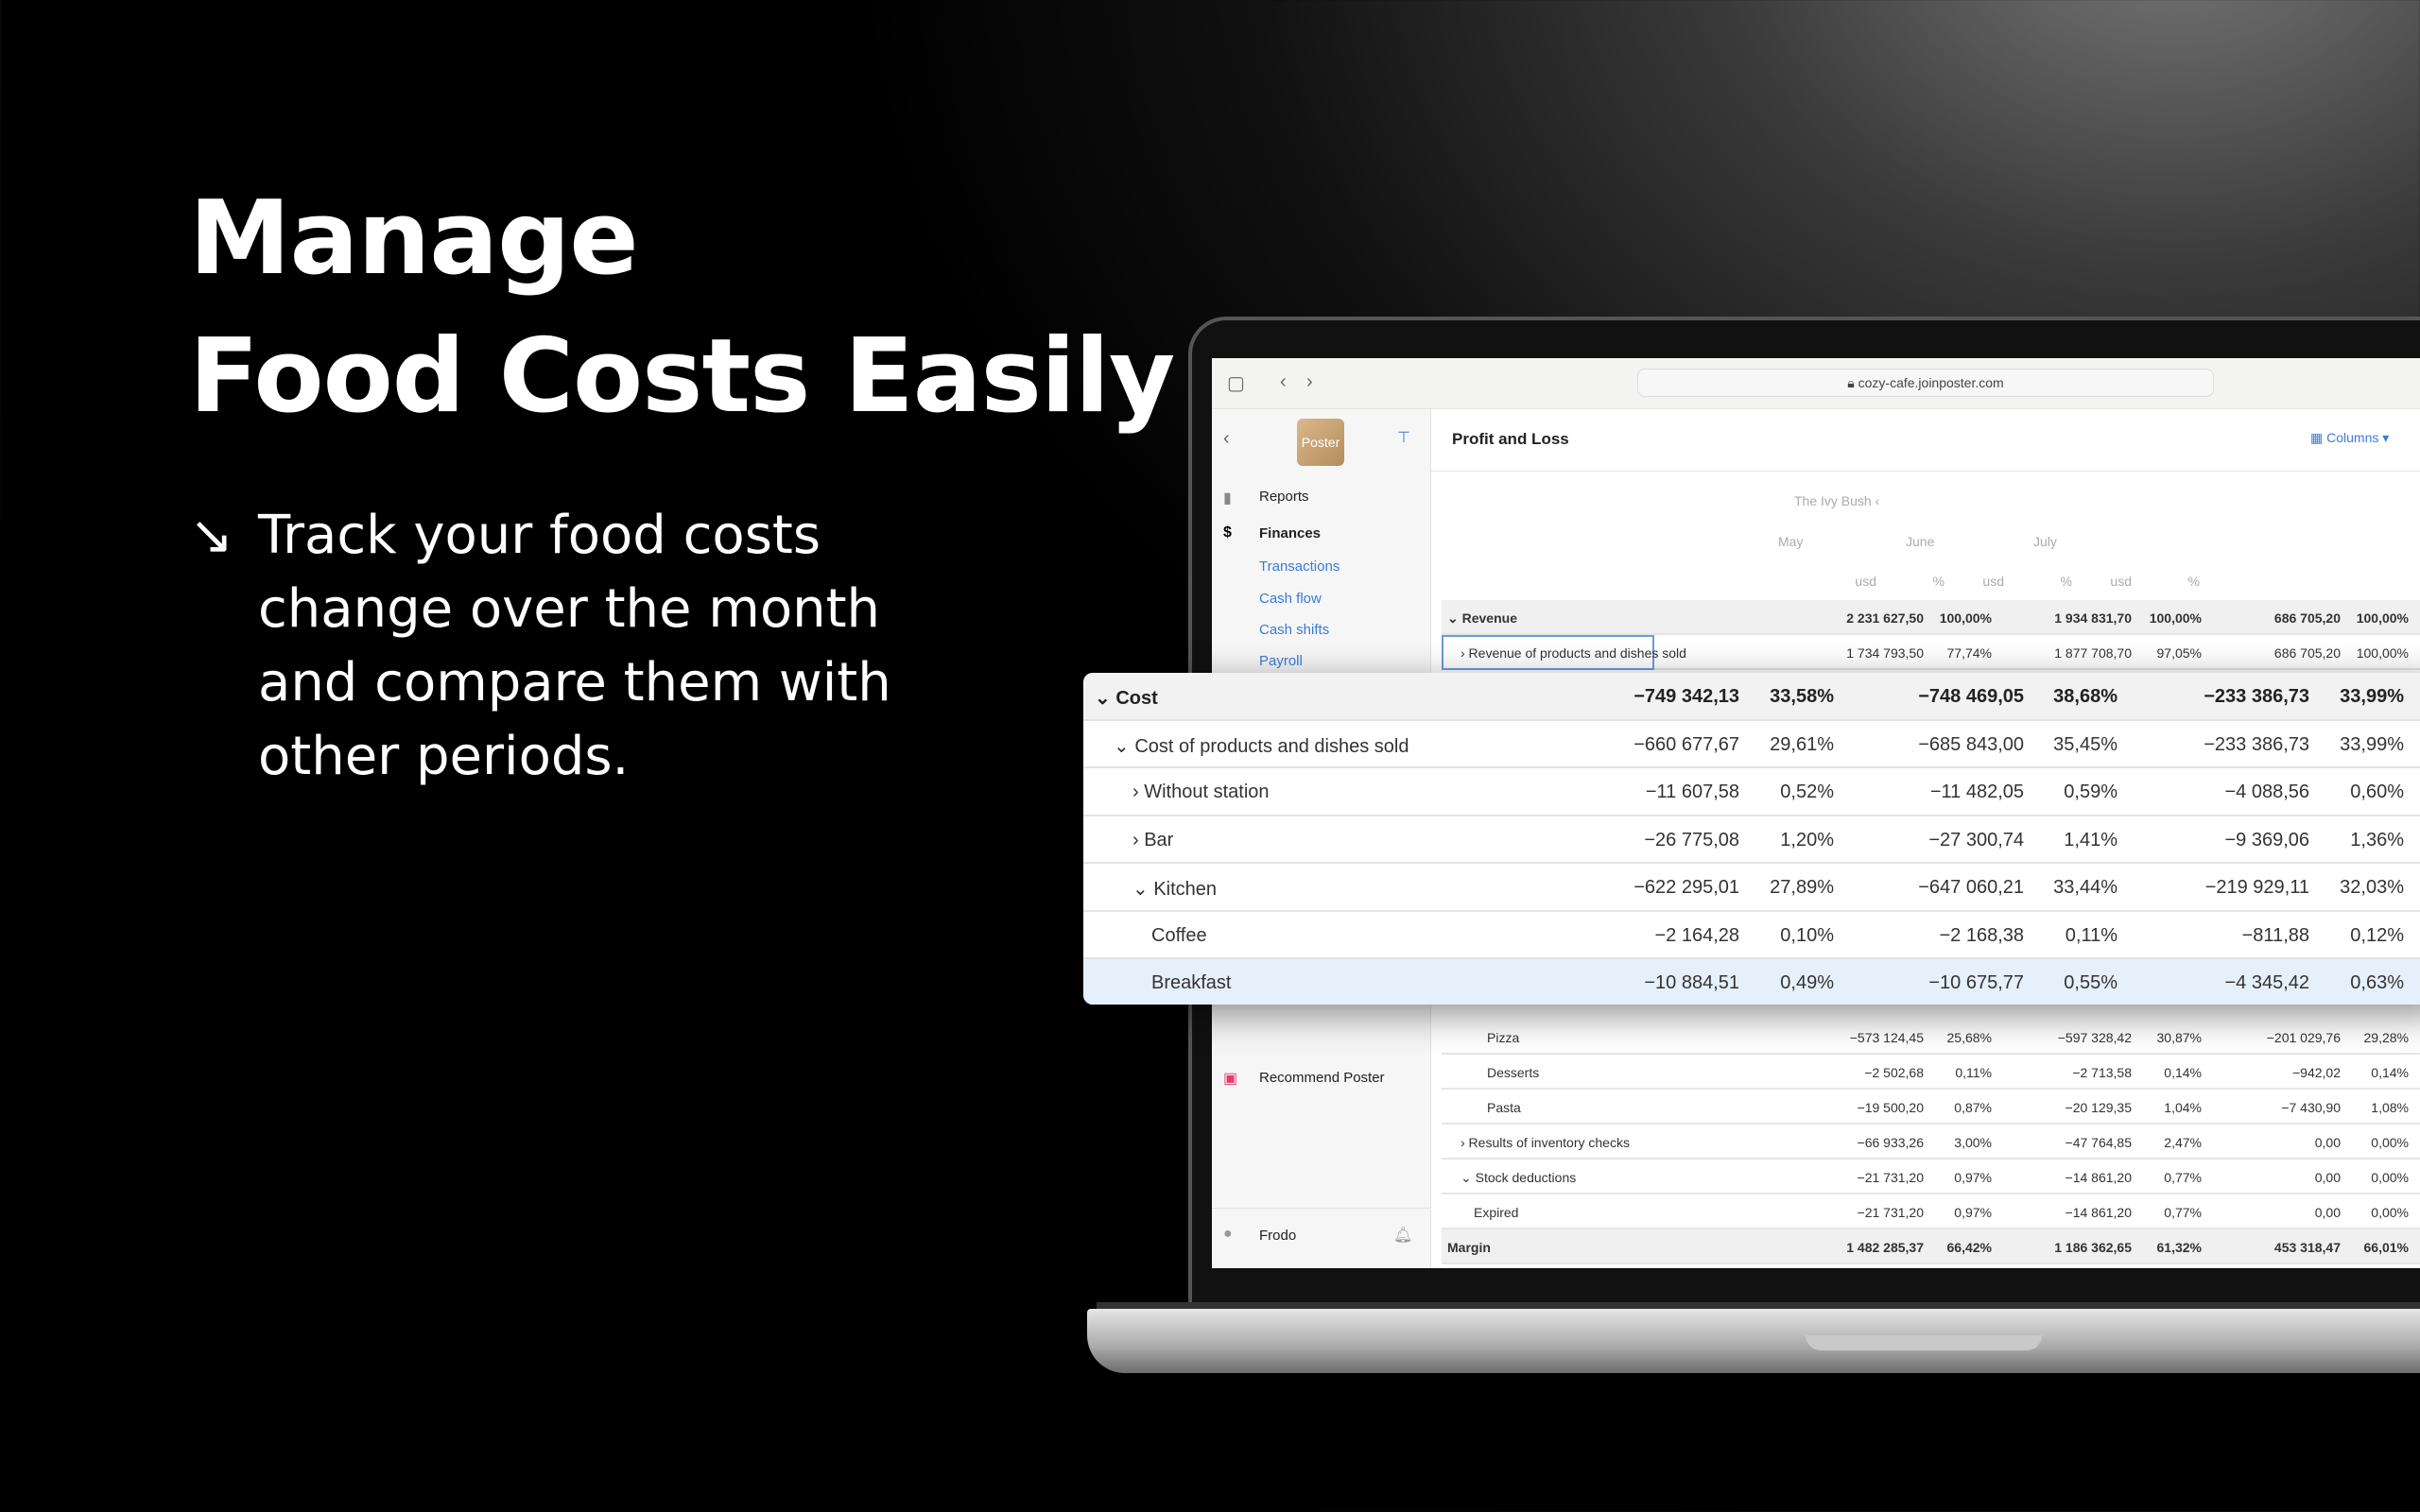  Describe the element at coordinates (2183, 1107) in the screenshot. I see `row-value: 1,04%` at that location.